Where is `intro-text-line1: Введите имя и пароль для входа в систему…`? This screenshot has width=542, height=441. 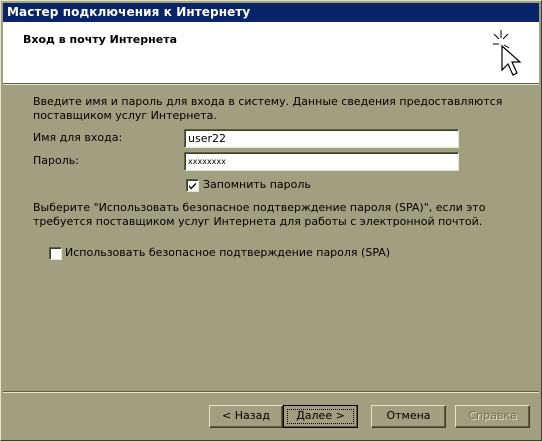 intro-text-line1: Введите имя и пароль для входа в систему… is located at coordinates (268, 101).